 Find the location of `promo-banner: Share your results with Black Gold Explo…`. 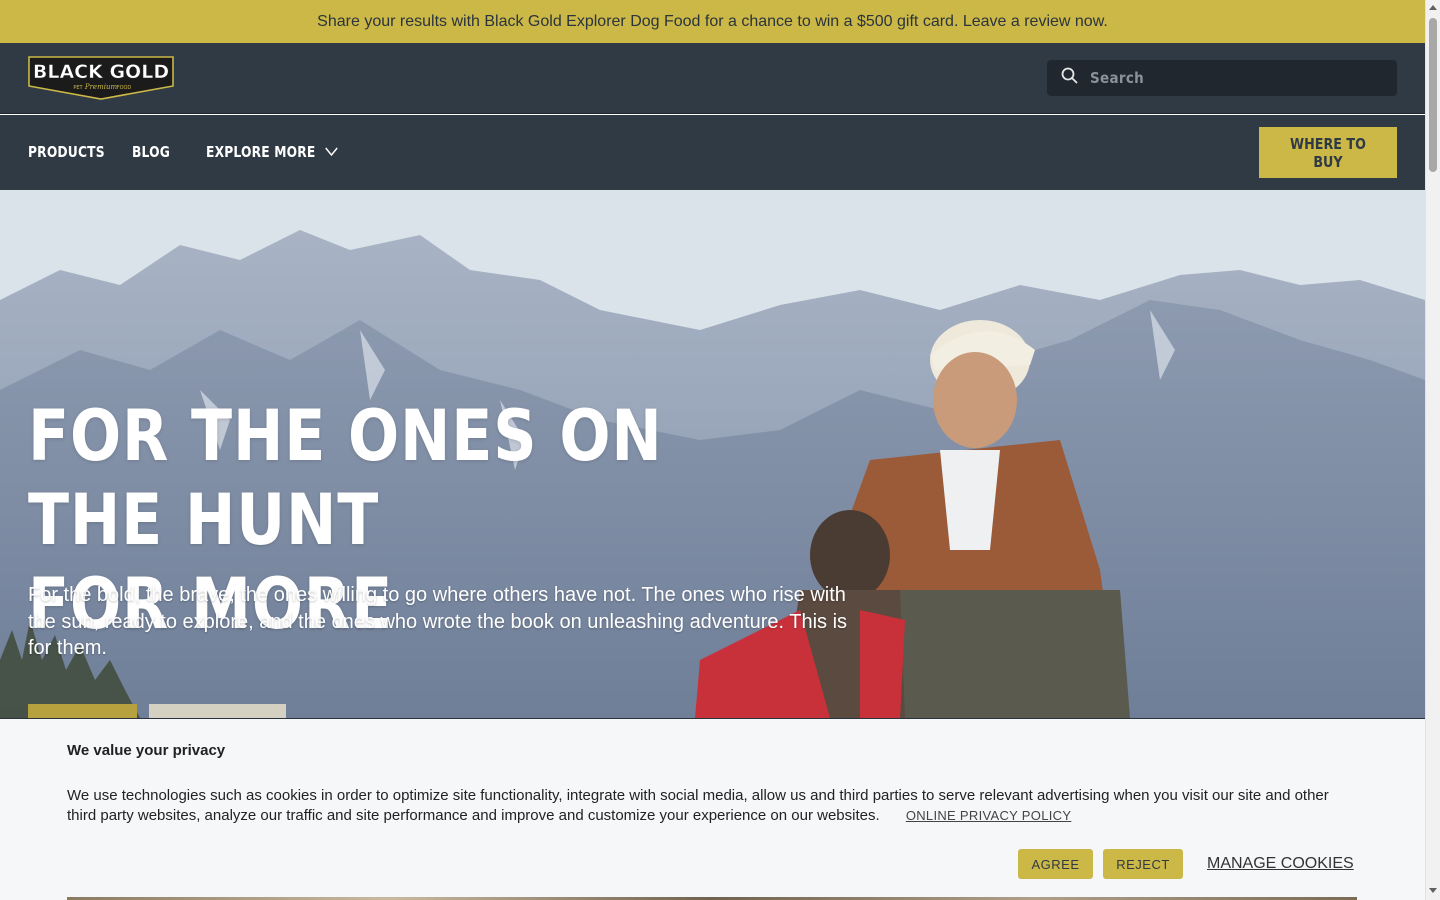

promo-banner: Share your results with Black Gold Explo… is located at coordinates (712, 21).